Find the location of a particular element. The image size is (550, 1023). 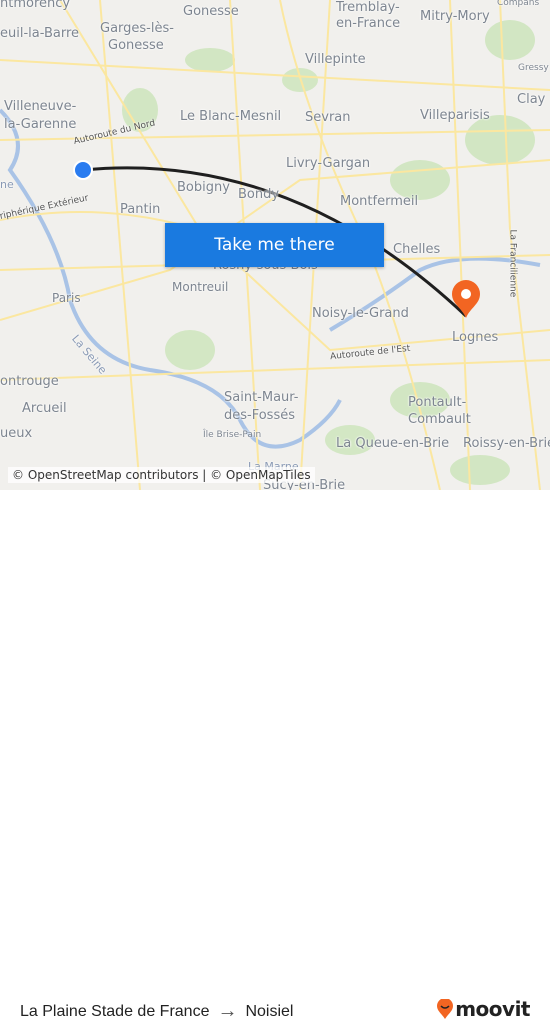

place-label: Combault is located at coordinates (439, 419).